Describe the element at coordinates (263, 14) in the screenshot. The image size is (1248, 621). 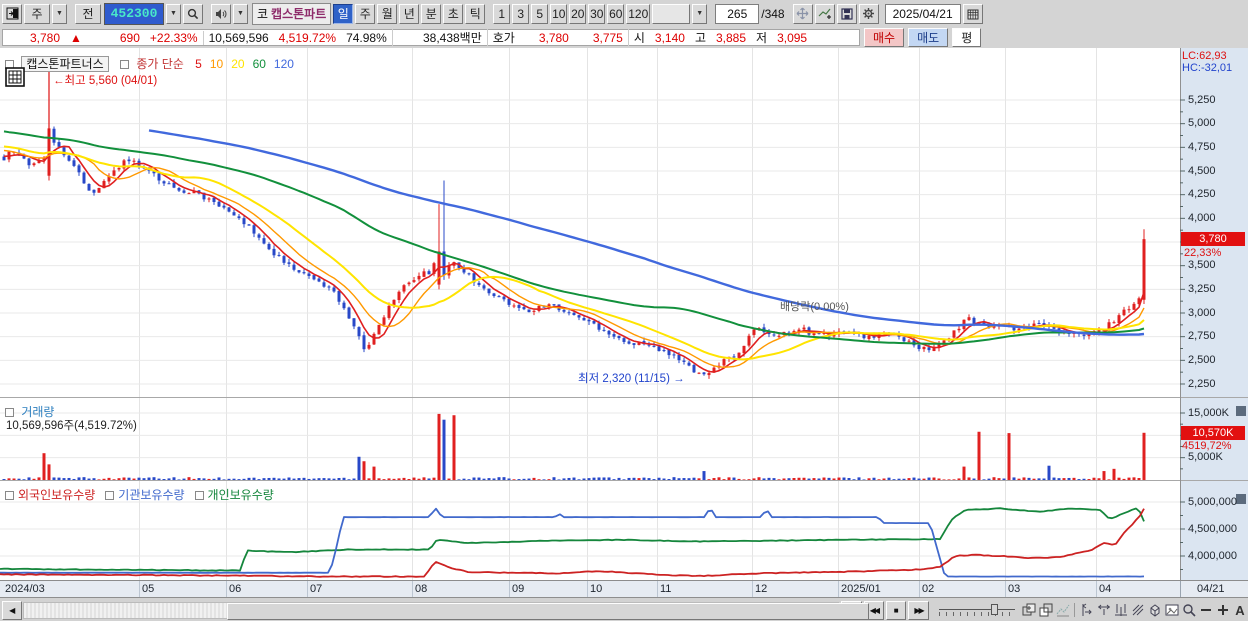
I see `market-label: 코` at that location.